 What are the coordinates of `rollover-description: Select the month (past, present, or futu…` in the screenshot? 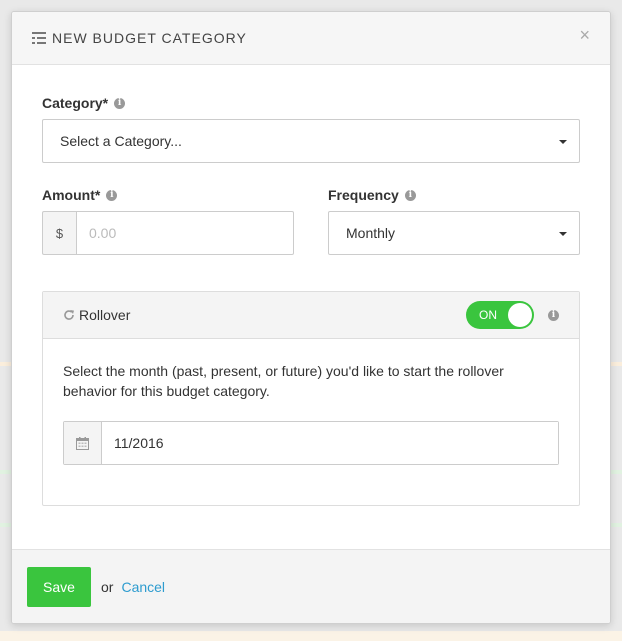 It's located at (283, 381).